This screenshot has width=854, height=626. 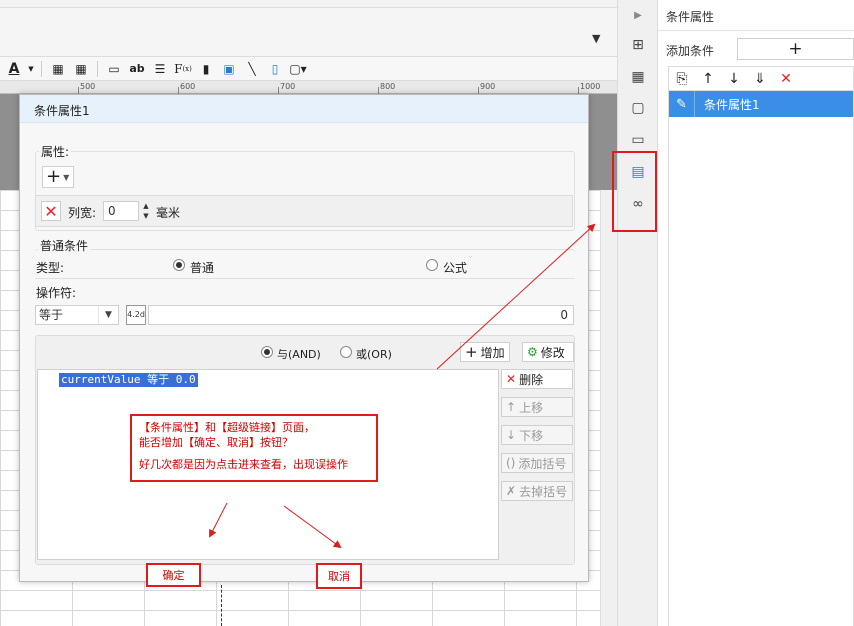 What do you see at coordinates (761, 104) in the screenshot?
I see `list-item: ✎ 条件属性1` at bounding box center [761, 104].